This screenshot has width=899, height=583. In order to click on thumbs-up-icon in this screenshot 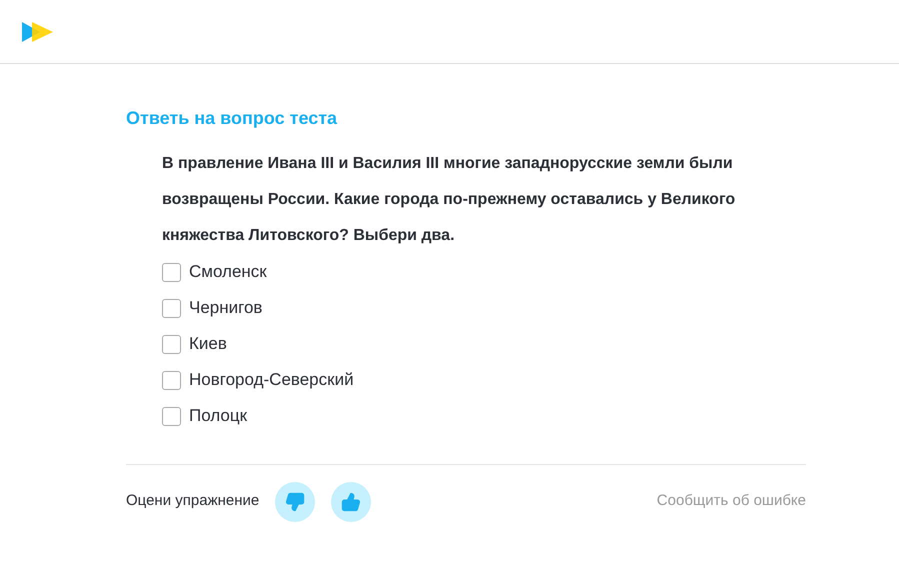, I will do `click(351, 502)`.